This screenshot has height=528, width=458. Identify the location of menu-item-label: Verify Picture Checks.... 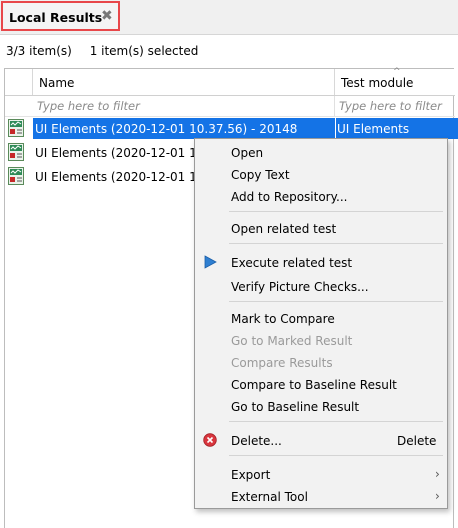
(300, 287).